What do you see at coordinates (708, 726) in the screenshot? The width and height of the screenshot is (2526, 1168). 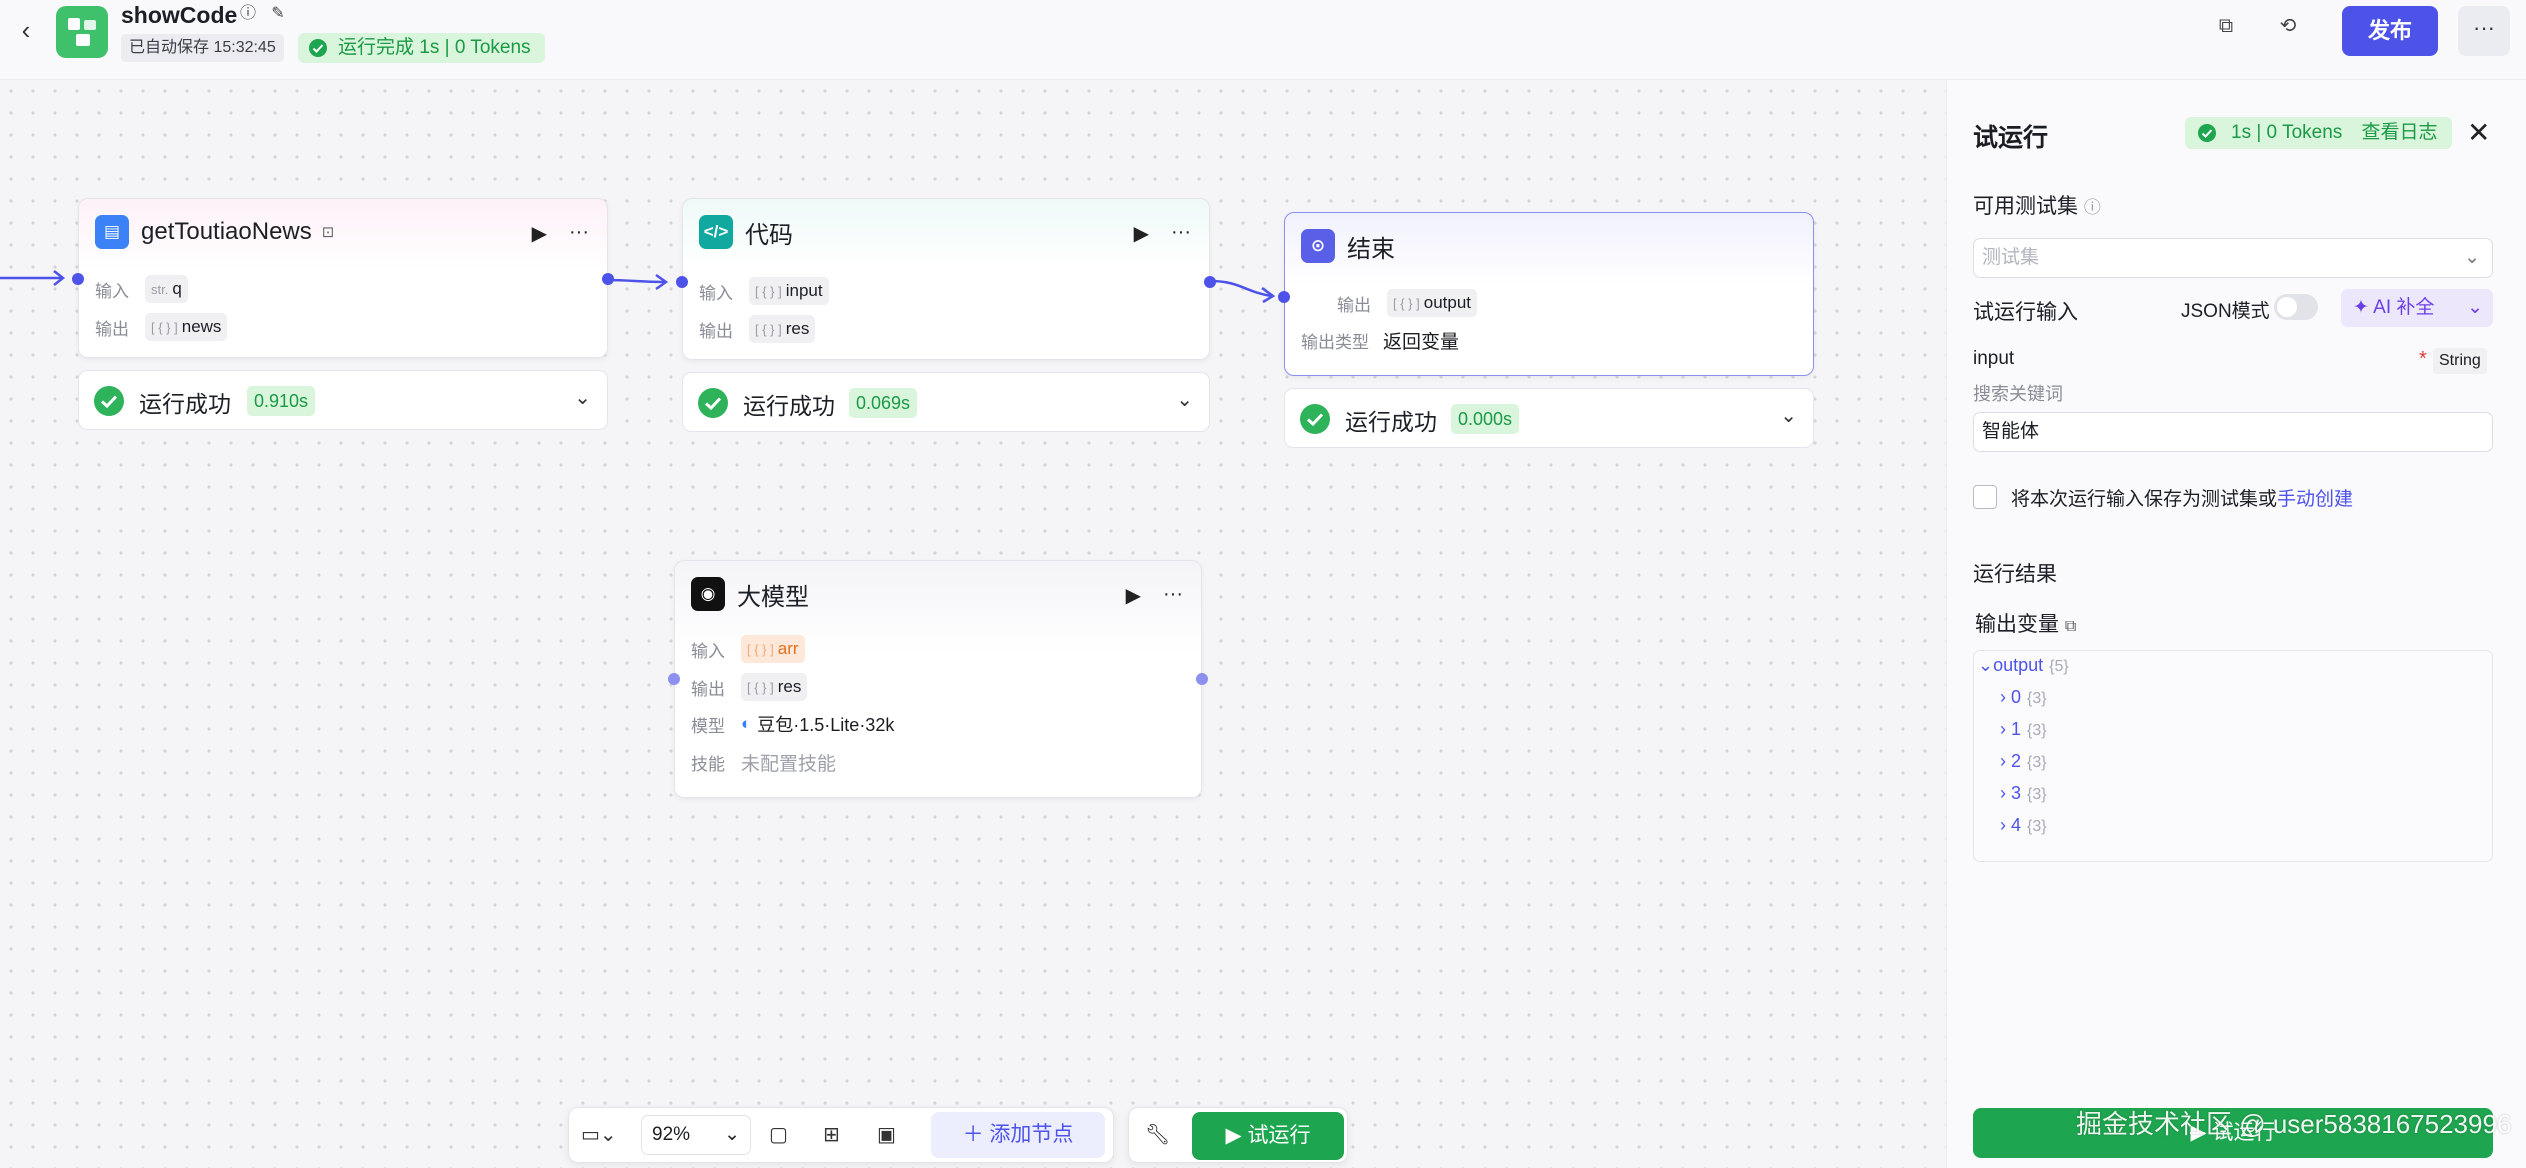 I see `model-label: 模型` at bounding box center [708, 726].